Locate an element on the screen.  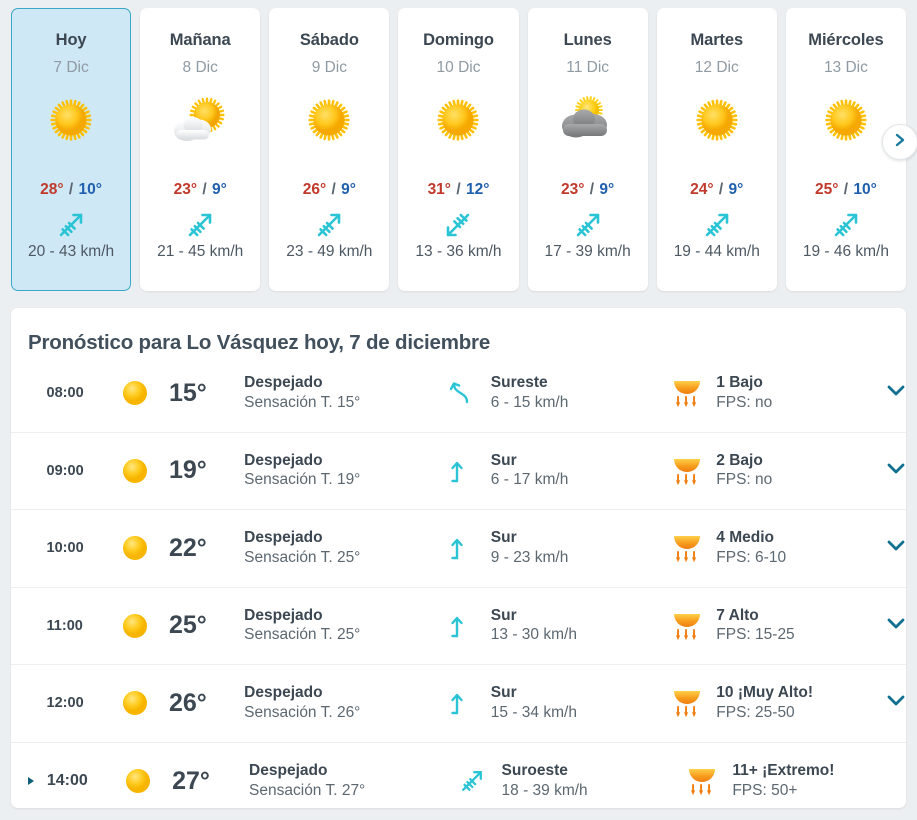
uv-fps-label: FPS: 50+ is located at coordinates (765, 790).